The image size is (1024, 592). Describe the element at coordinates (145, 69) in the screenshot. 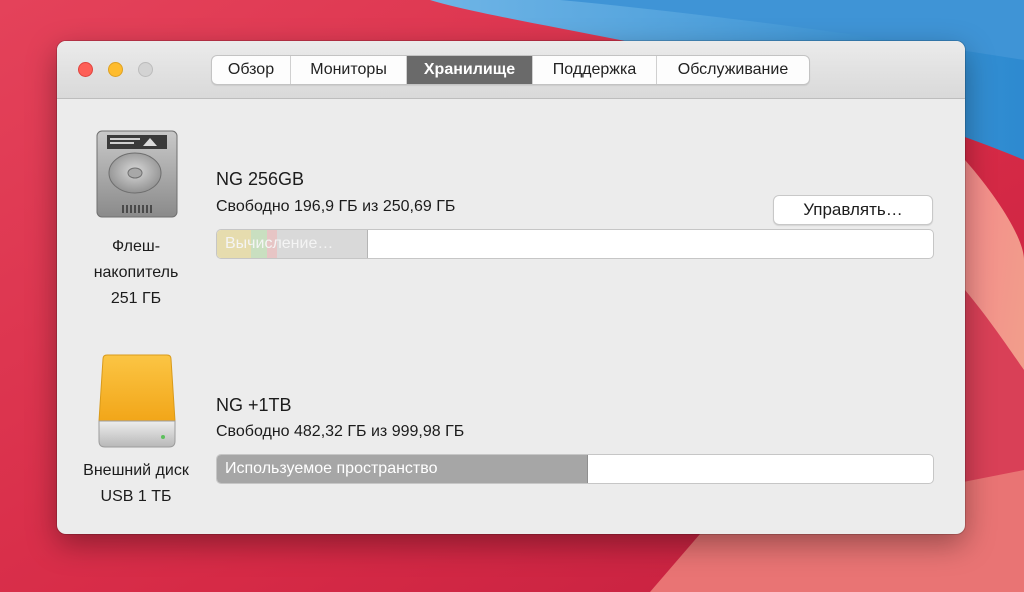

I see `zoom-button` at that location.